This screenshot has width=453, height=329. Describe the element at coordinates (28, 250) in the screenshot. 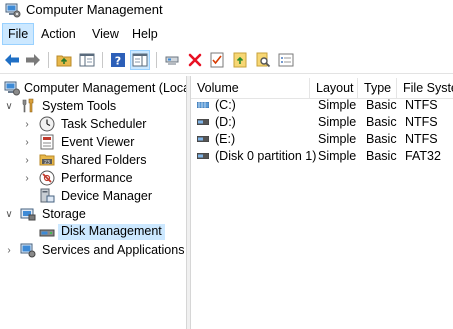

I see `services-icon` at that location.